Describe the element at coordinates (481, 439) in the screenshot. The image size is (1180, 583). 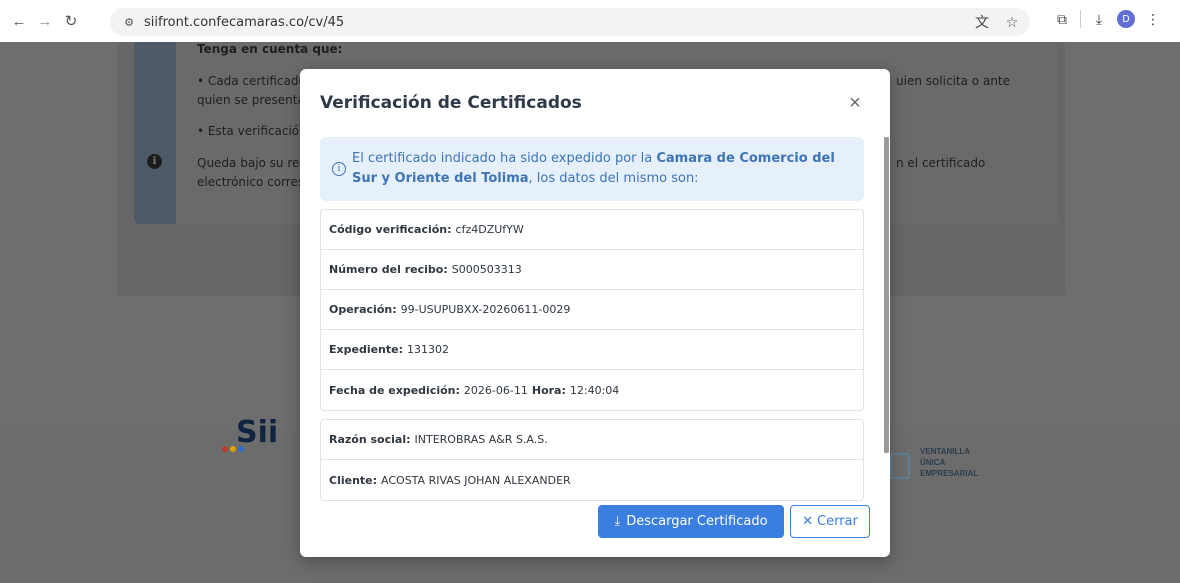
I see `detail-value: INTEROBRAS A&R S.A.S.` at that location.